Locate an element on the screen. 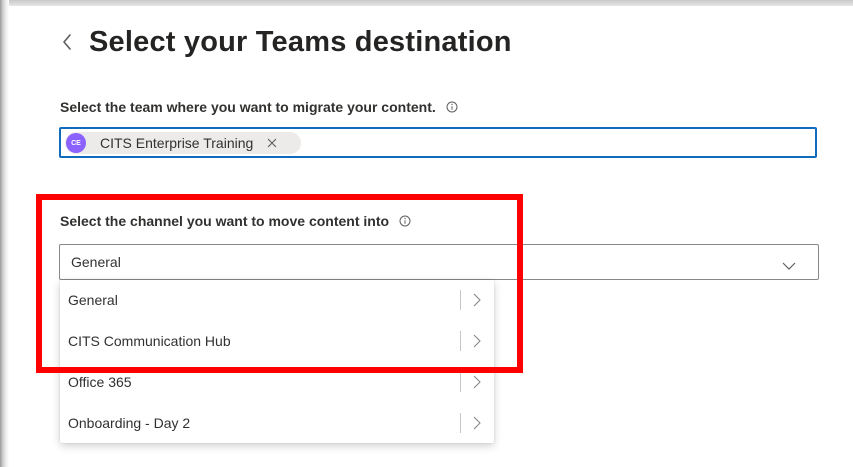 The width and height of the screenshot is (853, 467). team-avatar: CE is located at coordinates (76, 143).